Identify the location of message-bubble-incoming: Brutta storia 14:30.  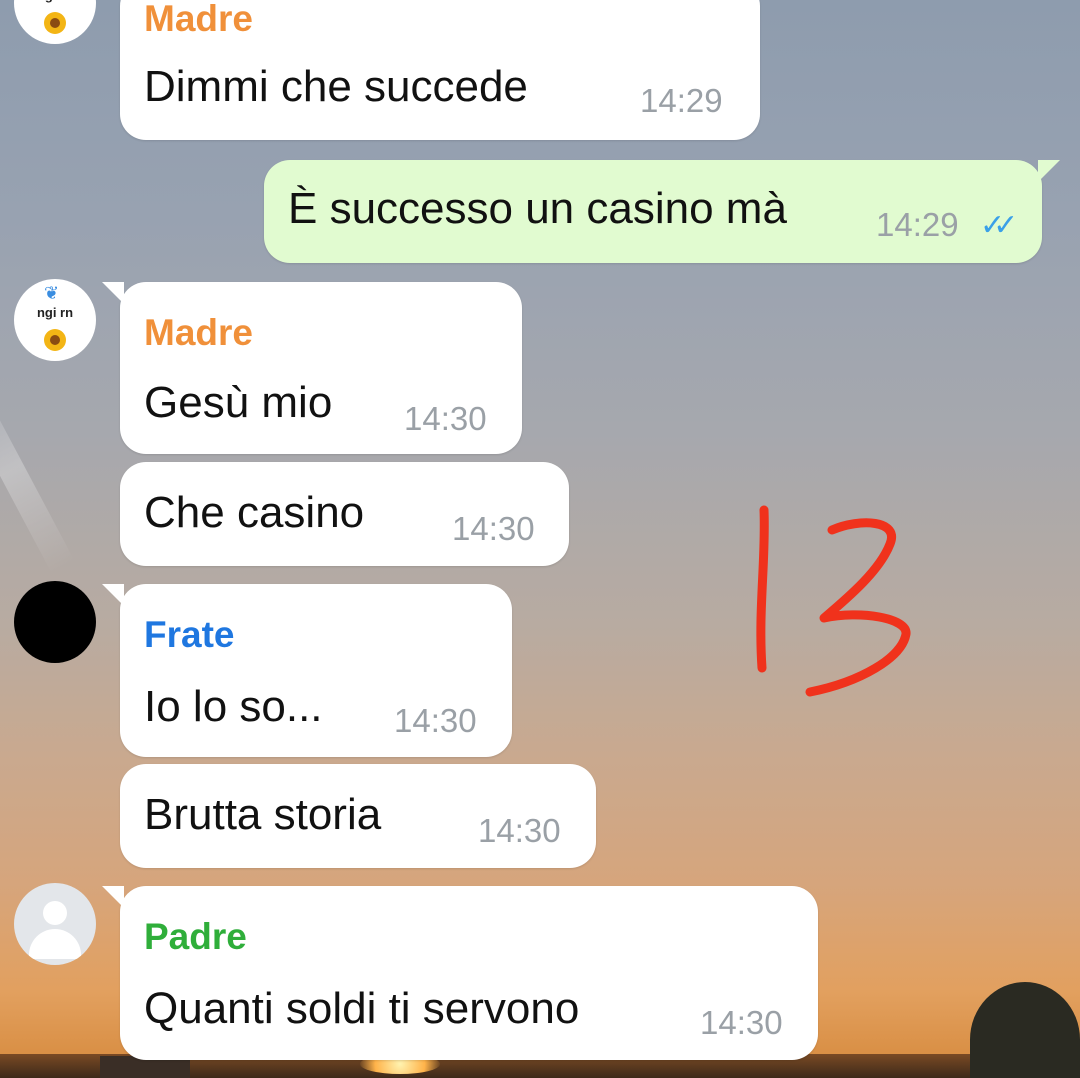
(358, 816).